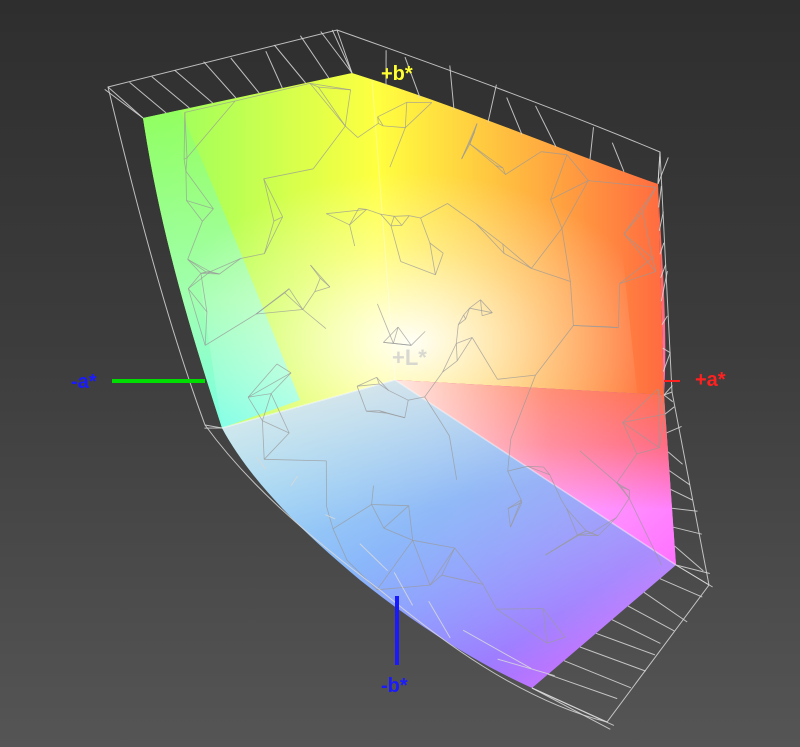 The height and width of the screenshot is (747, 800). What do you see at coordinates (394, 686) in the screenshot?
I see `axis-label-minus-b: -b*` at bounding box center [394, 686].